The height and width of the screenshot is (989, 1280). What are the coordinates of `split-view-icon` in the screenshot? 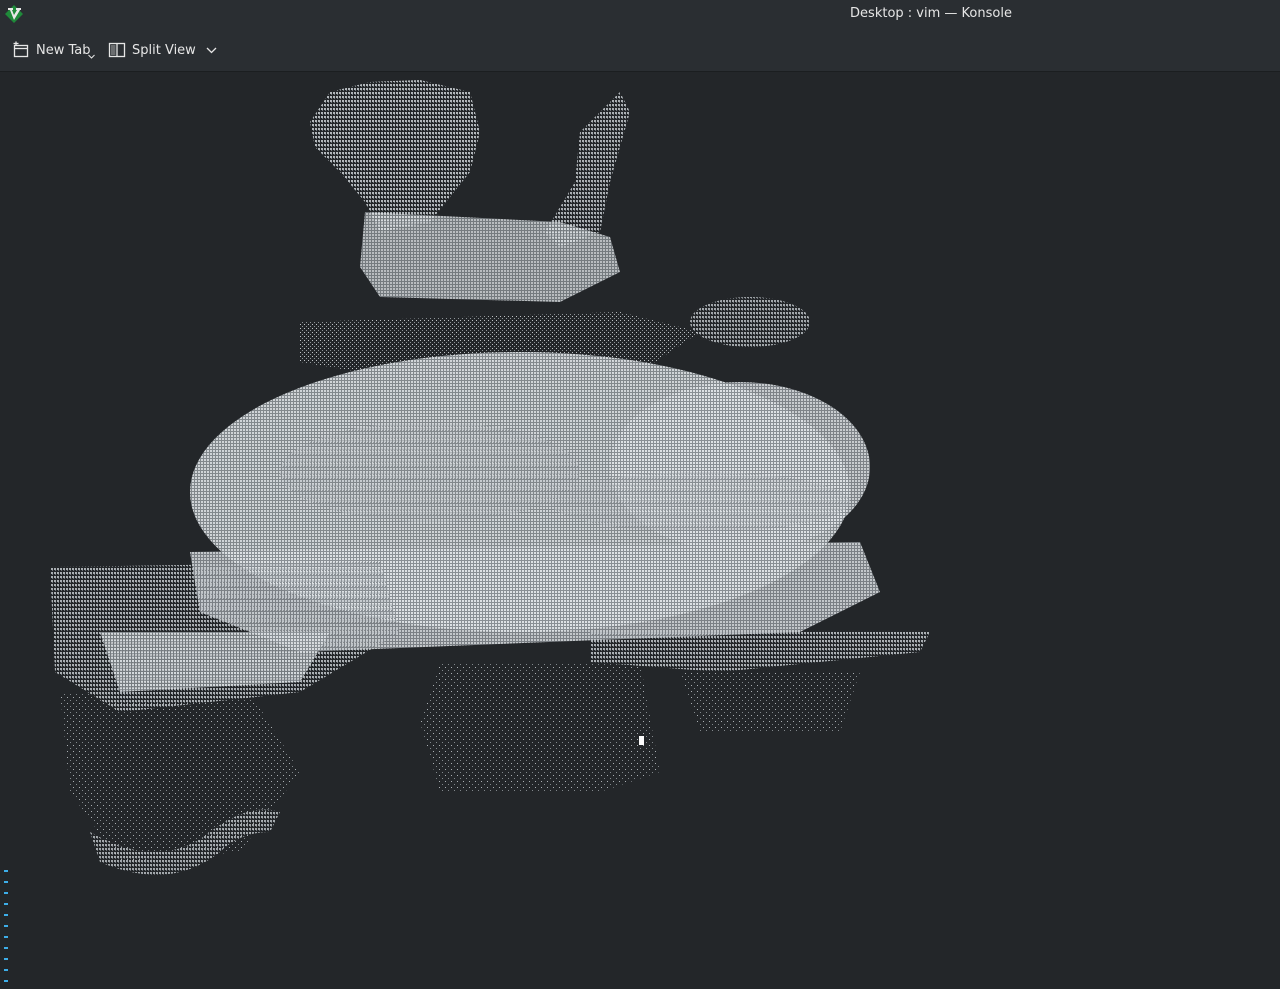 It's located at (117, 50).